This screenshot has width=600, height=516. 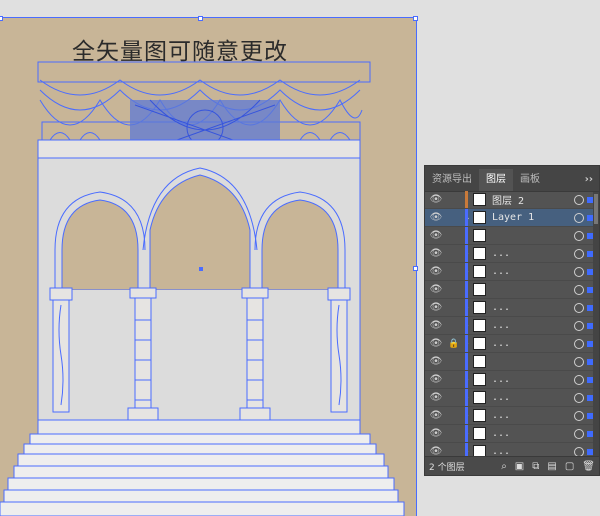 I want to click on resize-handle-right, so click(x=415, y=268).